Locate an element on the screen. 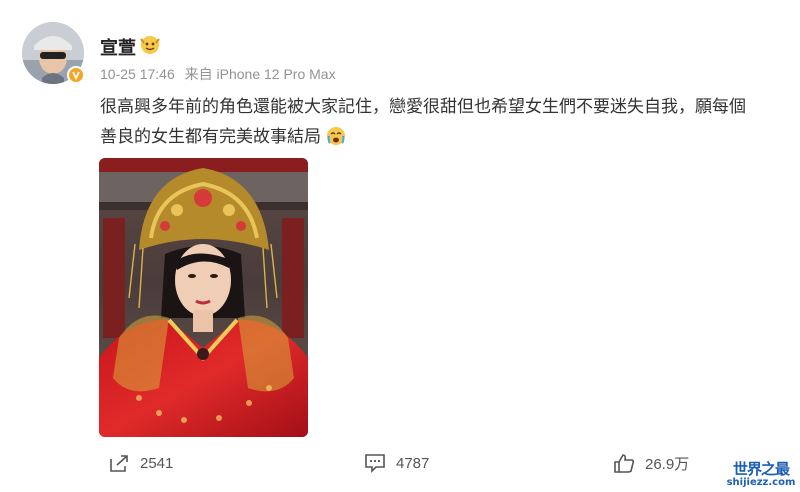 This screenshot has height=492, width=800. thumbs-up-icon is located at coordinates (624, 463).